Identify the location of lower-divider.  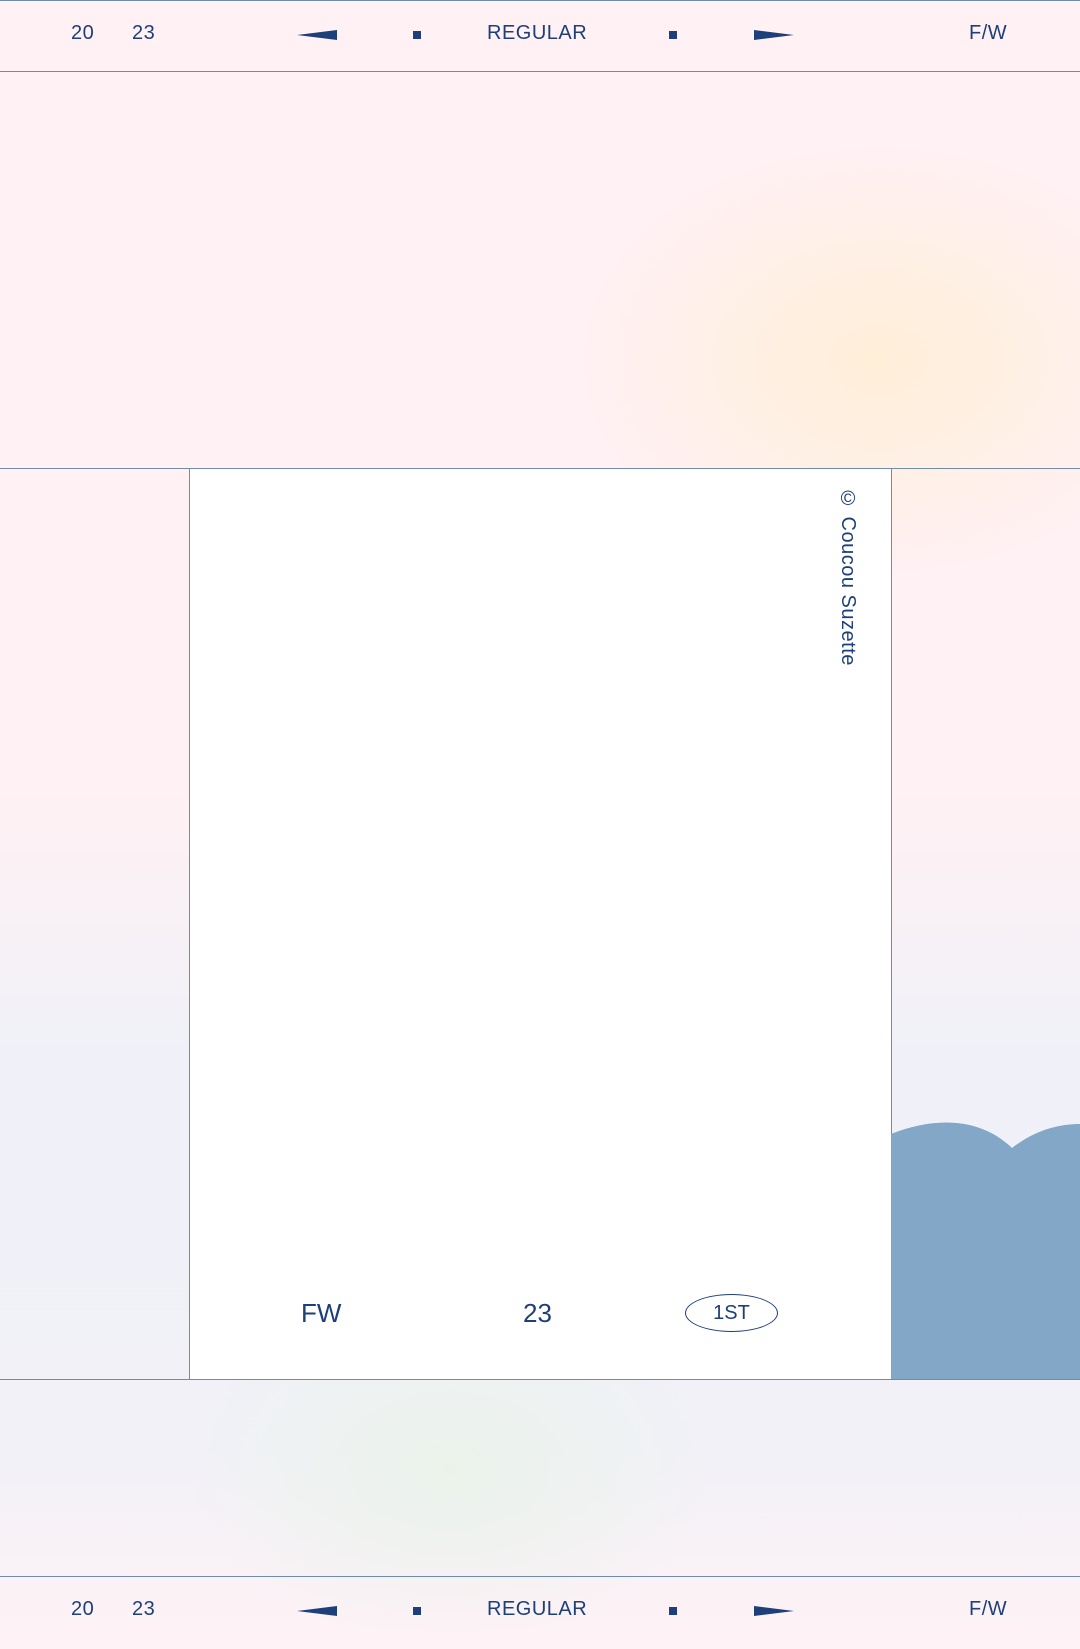
(540, 1379).